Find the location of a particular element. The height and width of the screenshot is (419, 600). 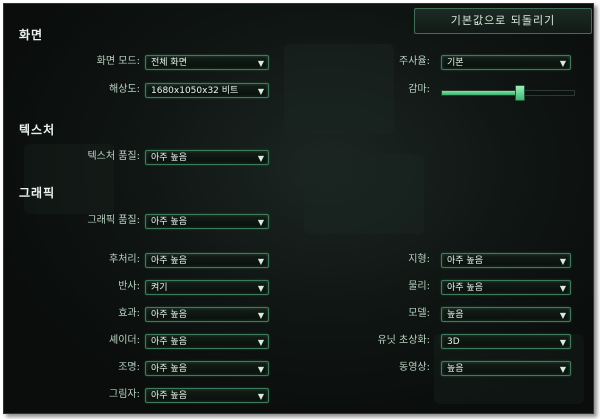

terrain-value: 아주 높음 is located at coordinates (465, 261).